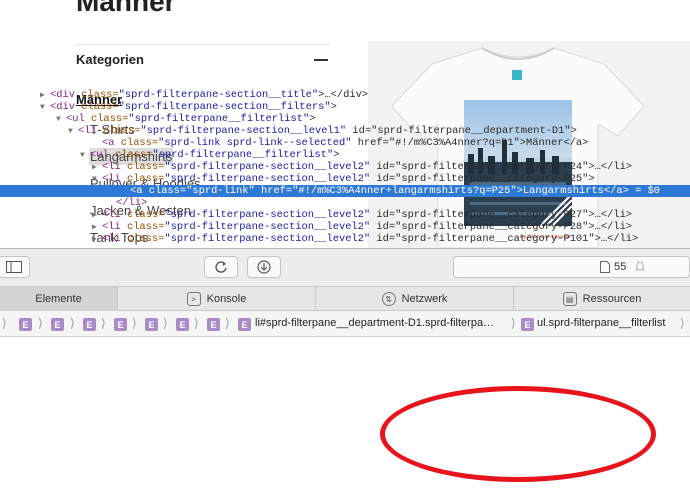 This screenshot has width=690, height=492. Describe the element at coordinates (321, 59) in the screenshot. I see `collapse-minus-icon` at that location.